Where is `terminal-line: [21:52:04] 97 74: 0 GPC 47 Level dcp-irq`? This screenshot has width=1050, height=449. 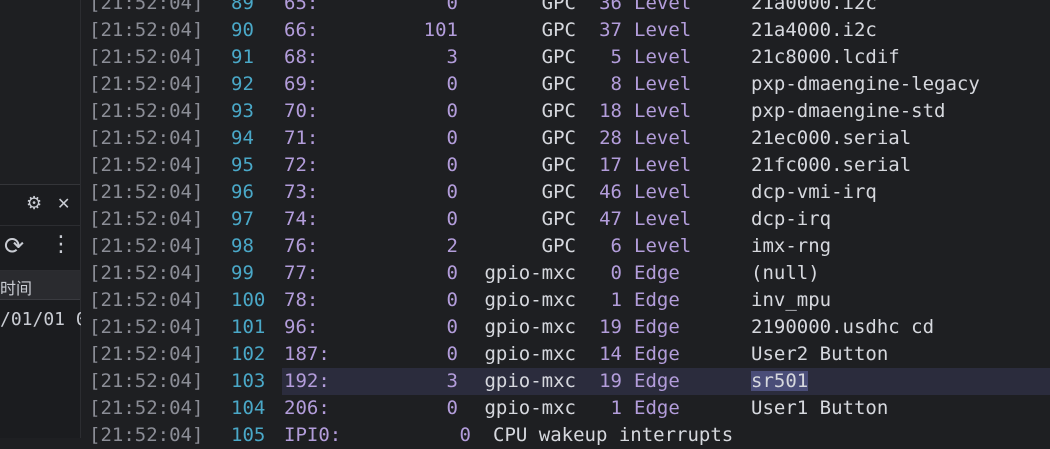 terminal-line: [21:52:04] 97 74: 0 GPC 47 Level dcp-irq is located at coordinates (565, 219).